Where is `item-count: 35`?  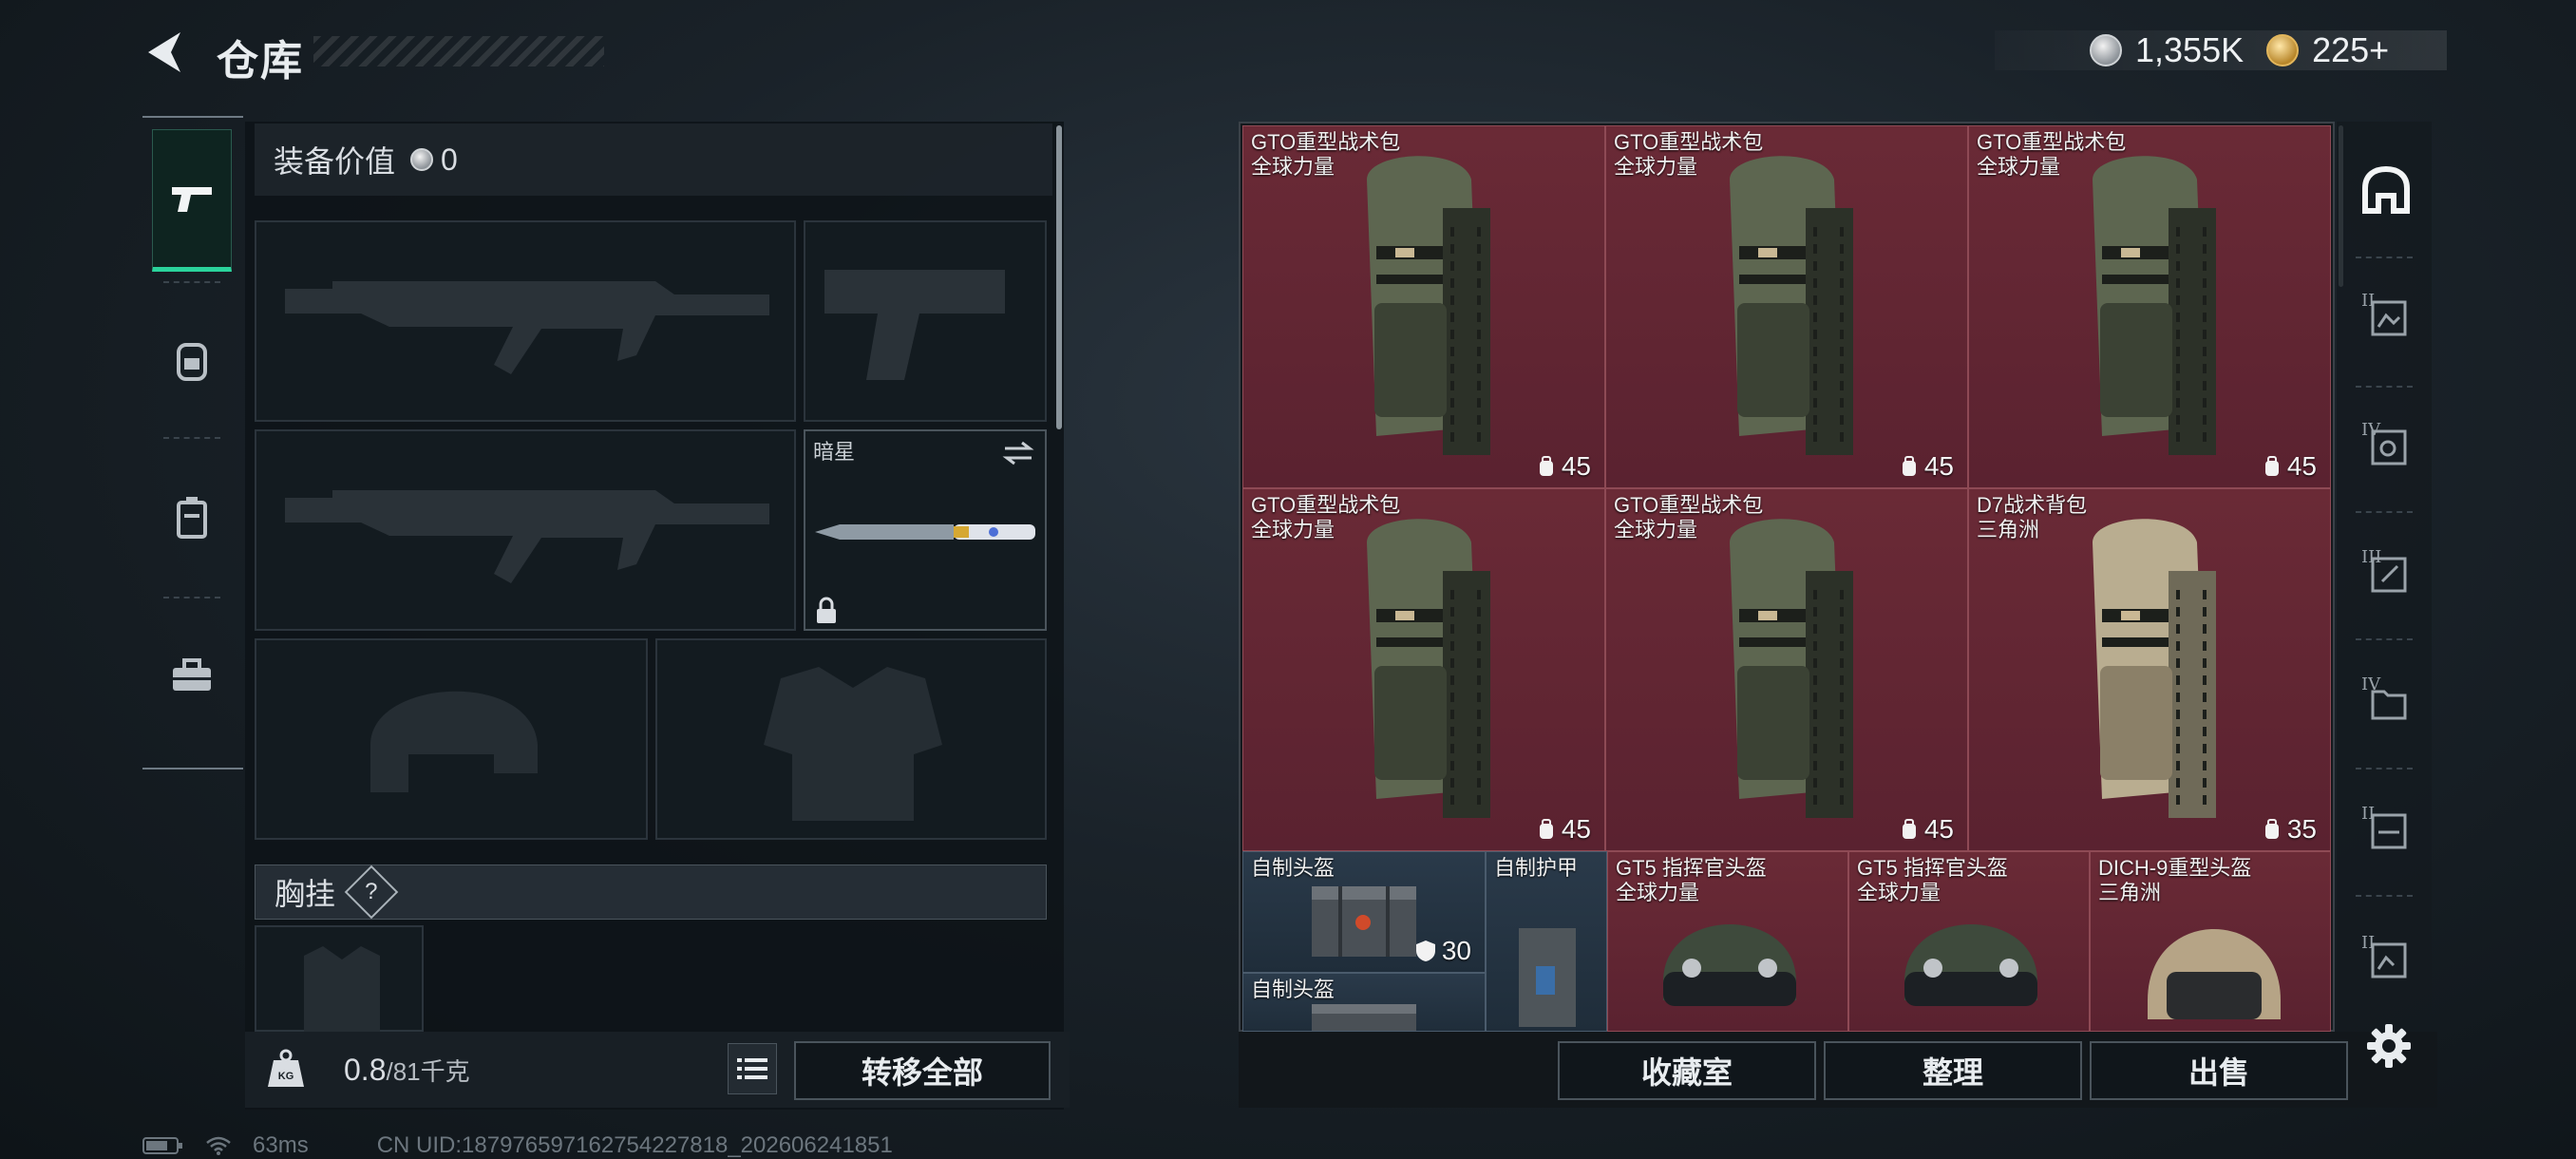 item-count: 35 is located at coordinates (2301, 829).